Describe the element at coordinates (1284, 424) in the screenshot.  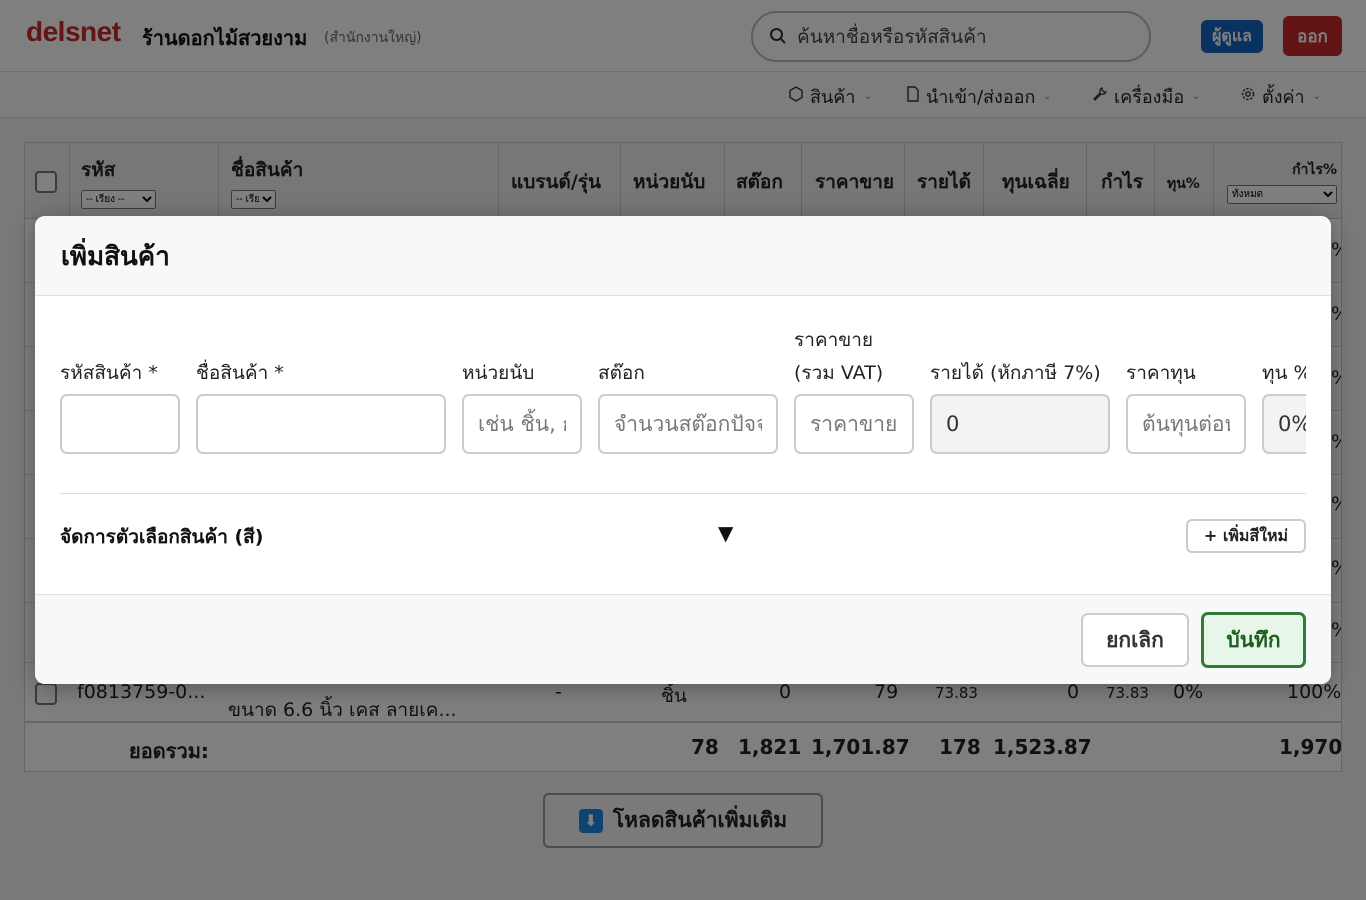
I see `cost-pct-input` at that location.